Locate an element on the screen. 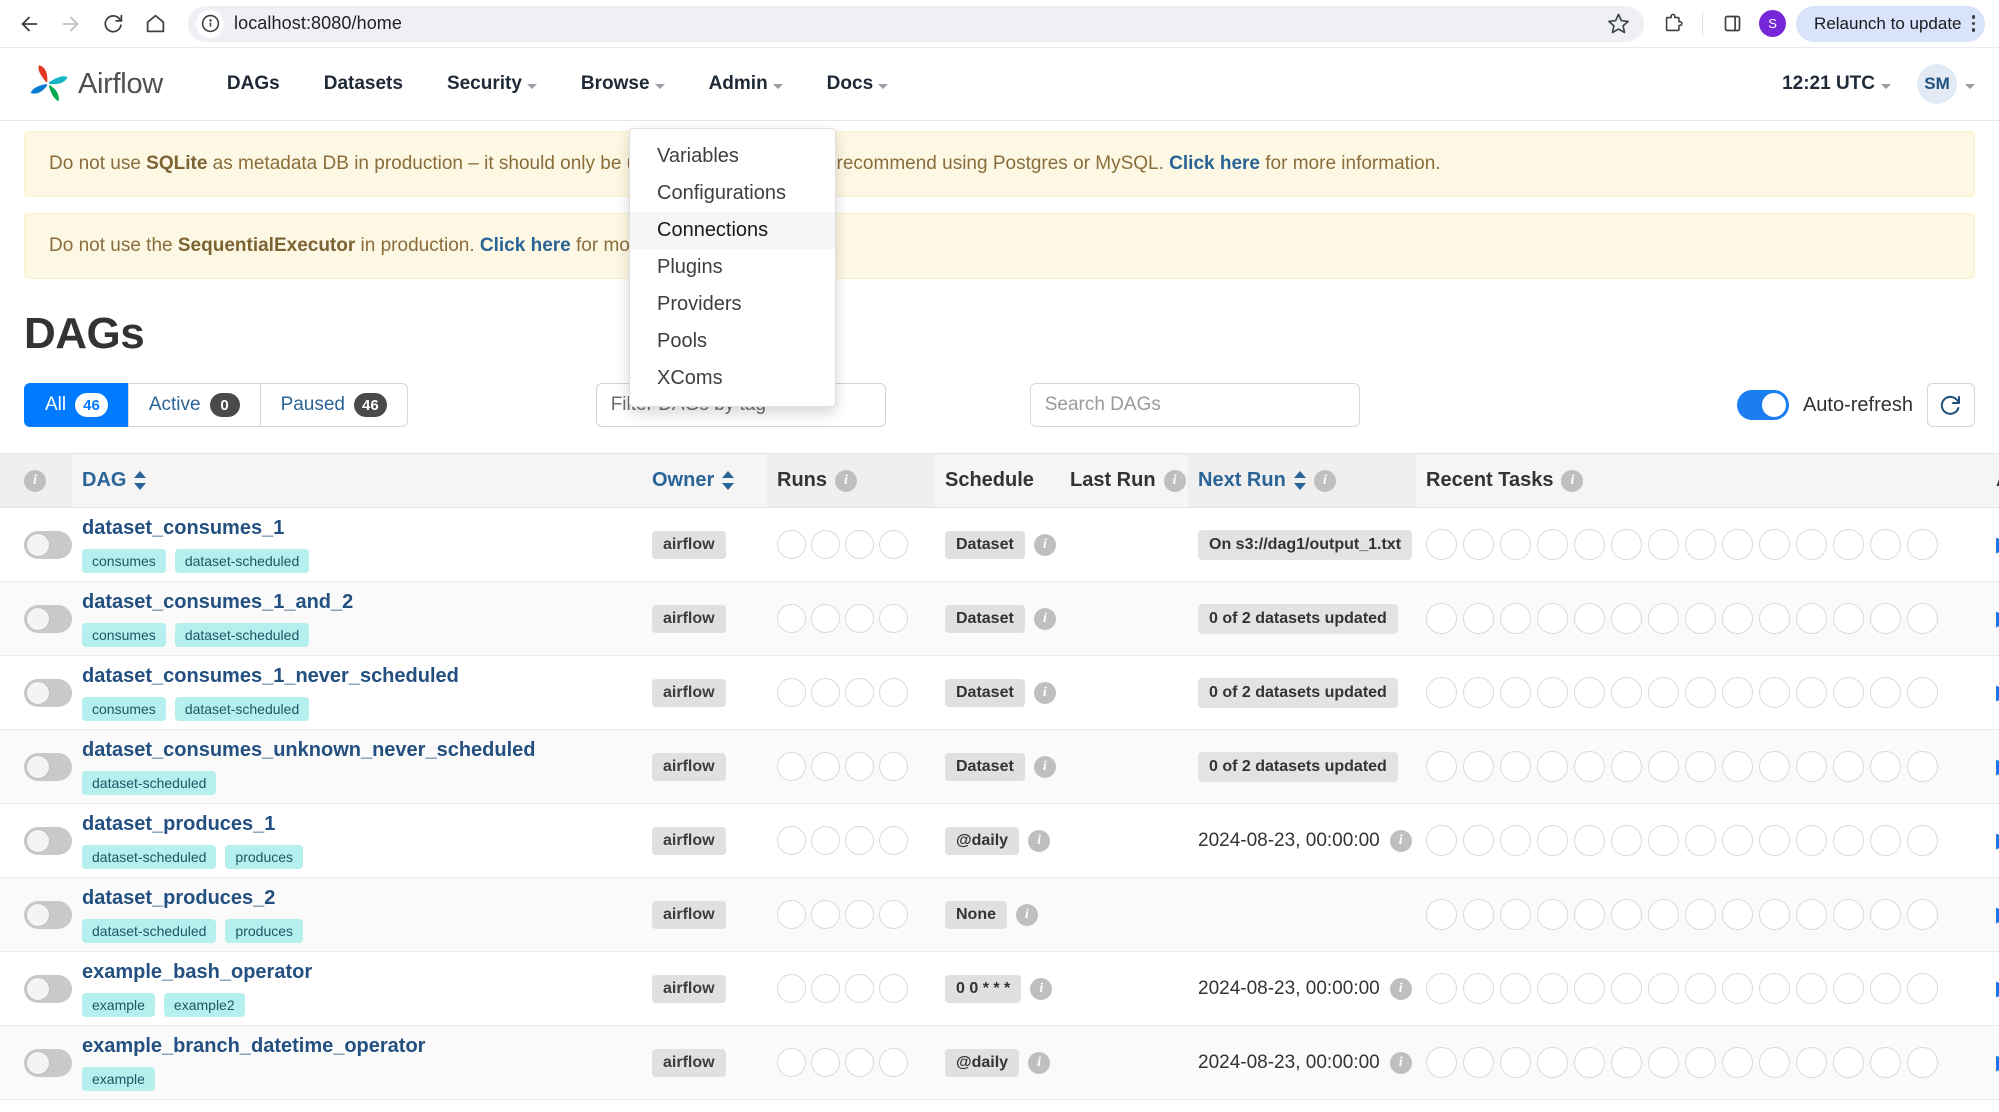  nav-item-security: Security is located at coordinates (492, 84).